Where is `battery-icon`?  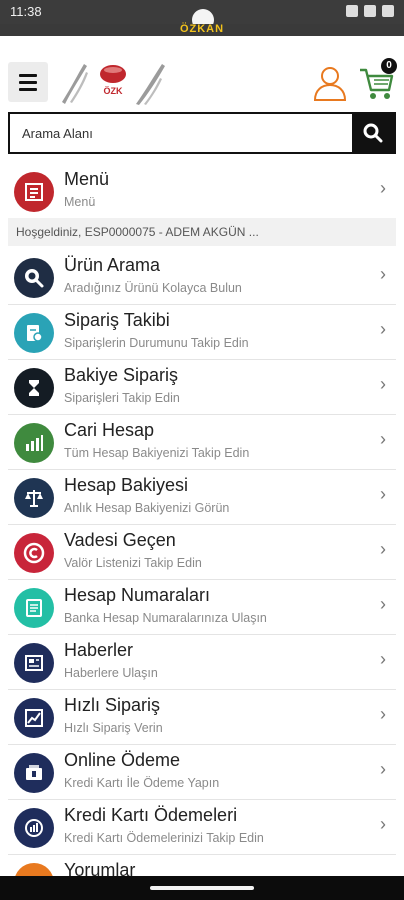 battery-icon is located at coordinates (388, 11).